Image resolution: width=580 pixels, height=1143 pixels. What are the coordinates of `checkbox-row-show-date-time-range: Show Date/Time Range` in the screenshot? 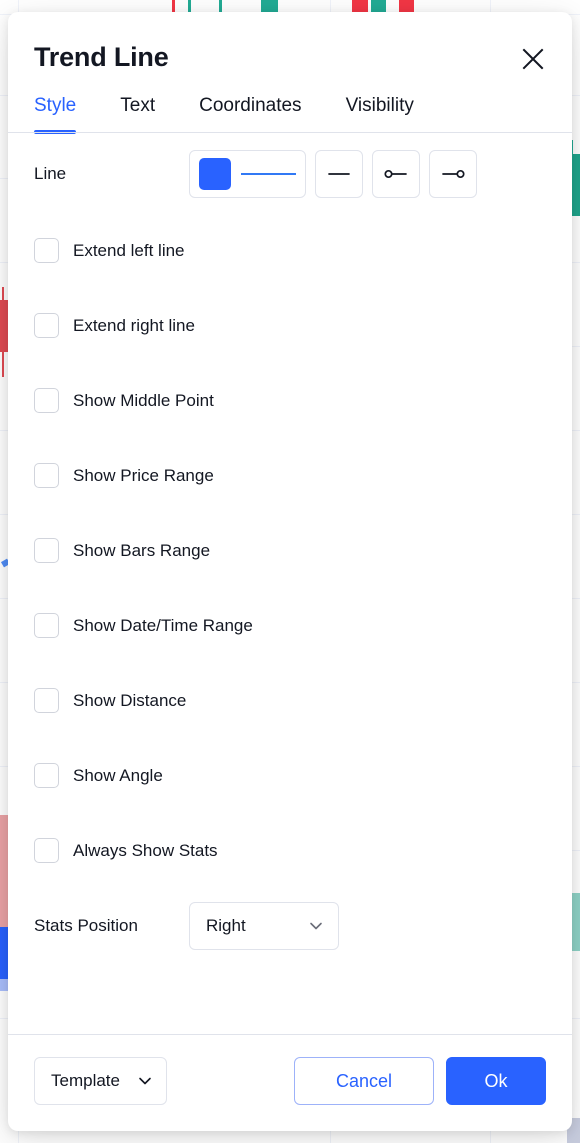 It's located at (290, 625).